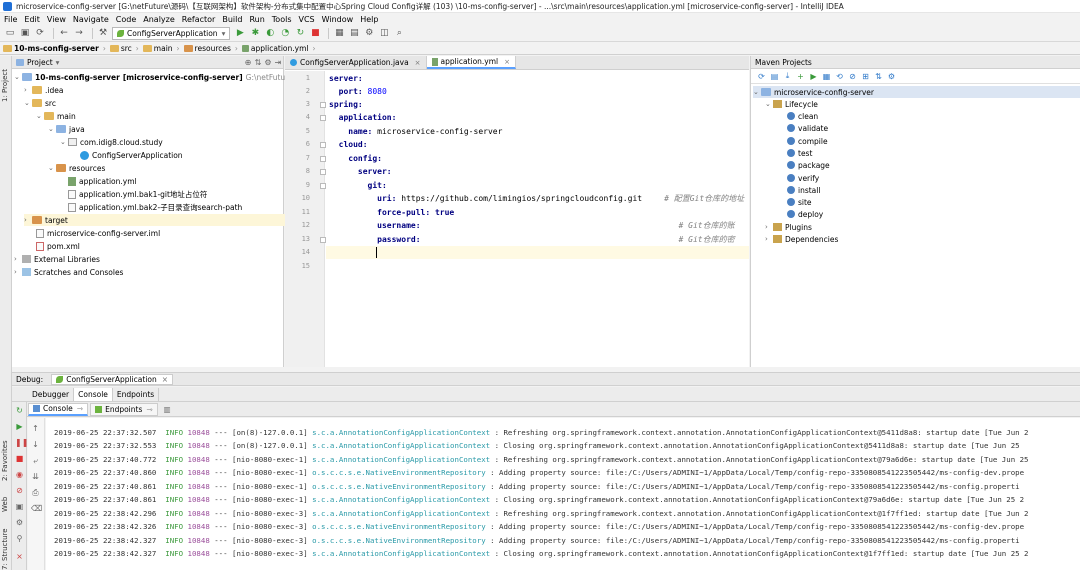 The width and height of the screenshot is (1080, 570). Describe the element at coordinates (800, 76) in the screenshot. I see `add-icon: +` at that location.